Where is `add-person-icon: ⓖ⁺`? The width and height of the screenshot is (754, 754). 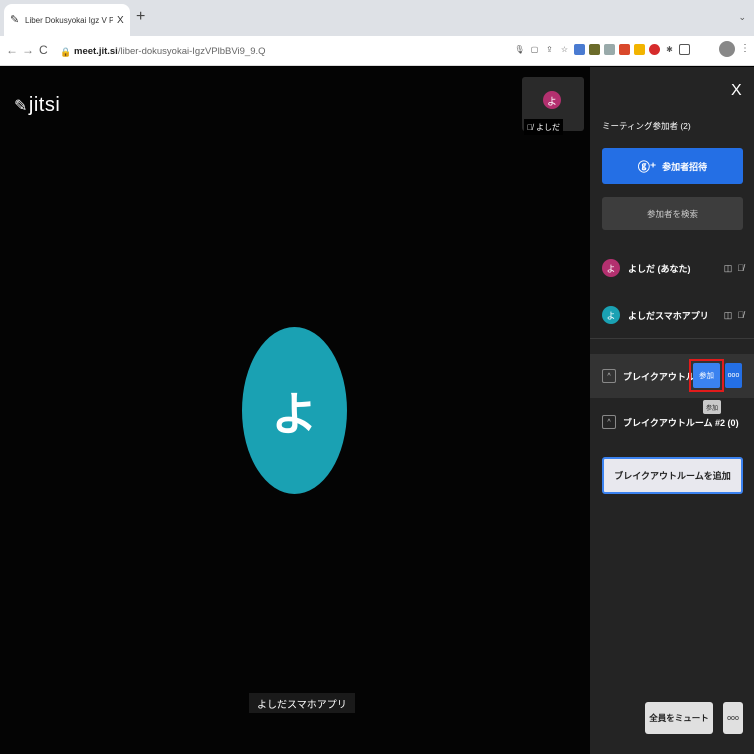 add-person-icon: ⓖ⁺ is located at coordinates (647, 166).